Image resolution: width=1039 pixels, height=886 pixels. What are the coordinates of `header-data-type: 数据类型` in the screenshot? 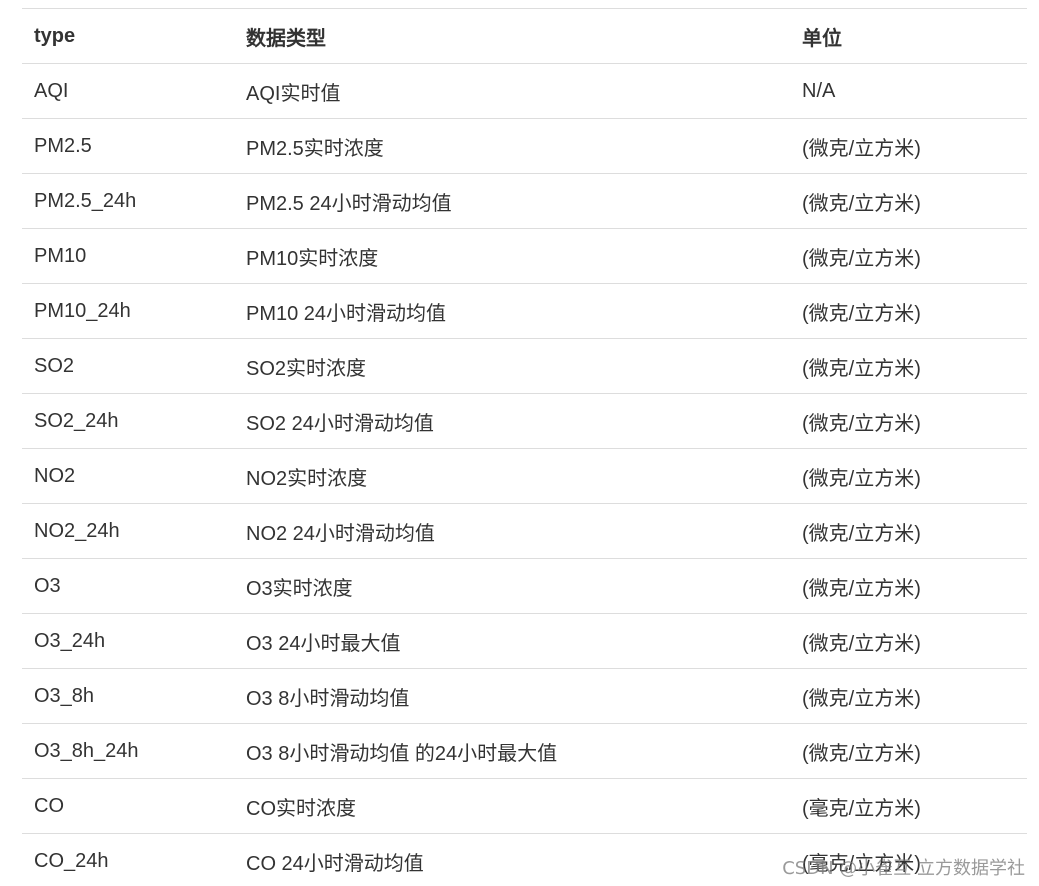 It's located at (512, 36).